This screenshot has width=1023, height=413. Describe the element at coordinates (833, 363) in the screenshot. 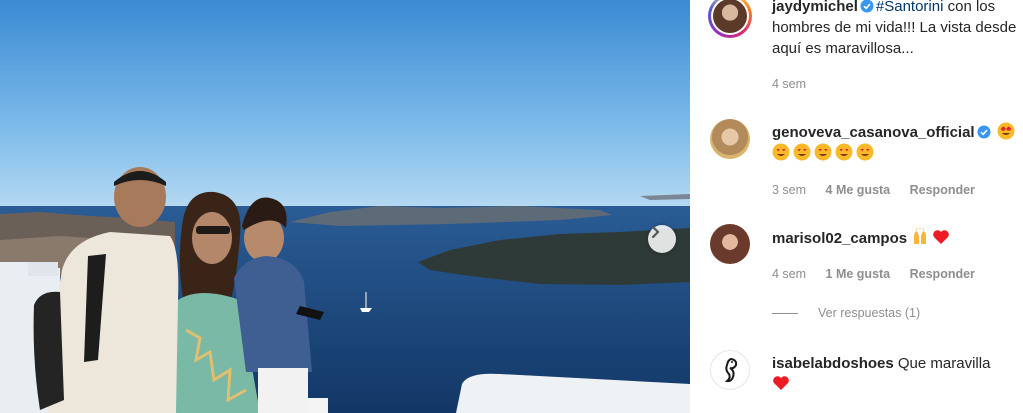

I see `comment-username: isabelabdoshoes` at that location.